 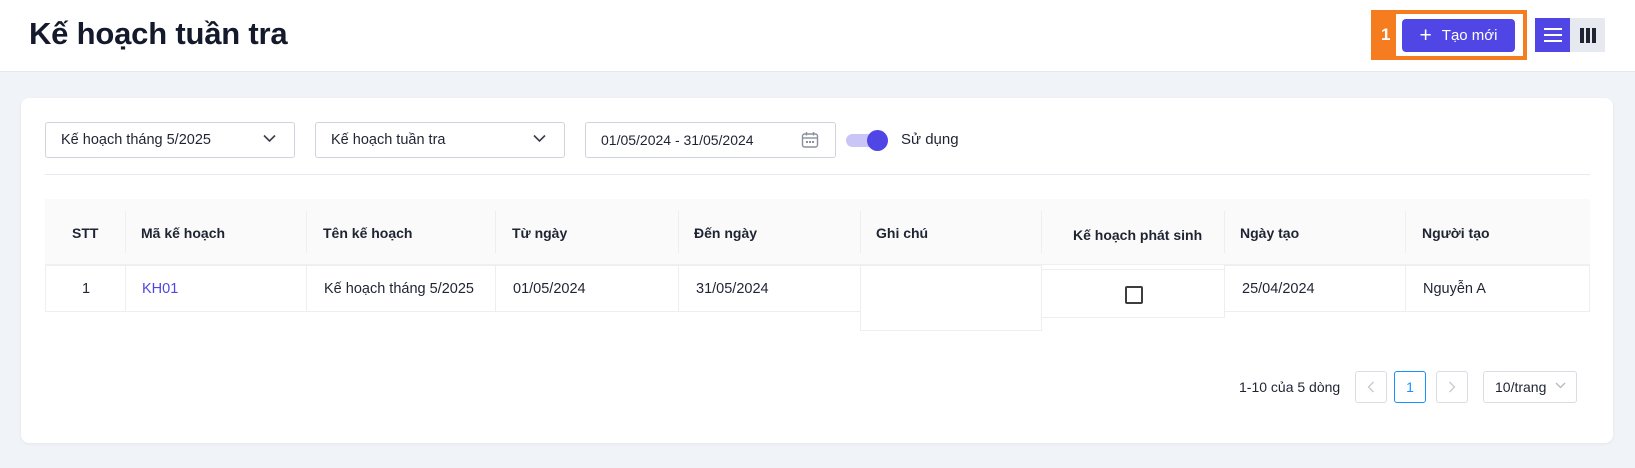 I want to click on column-header-created: Ngày tạo, so click(x=1270, y=233).